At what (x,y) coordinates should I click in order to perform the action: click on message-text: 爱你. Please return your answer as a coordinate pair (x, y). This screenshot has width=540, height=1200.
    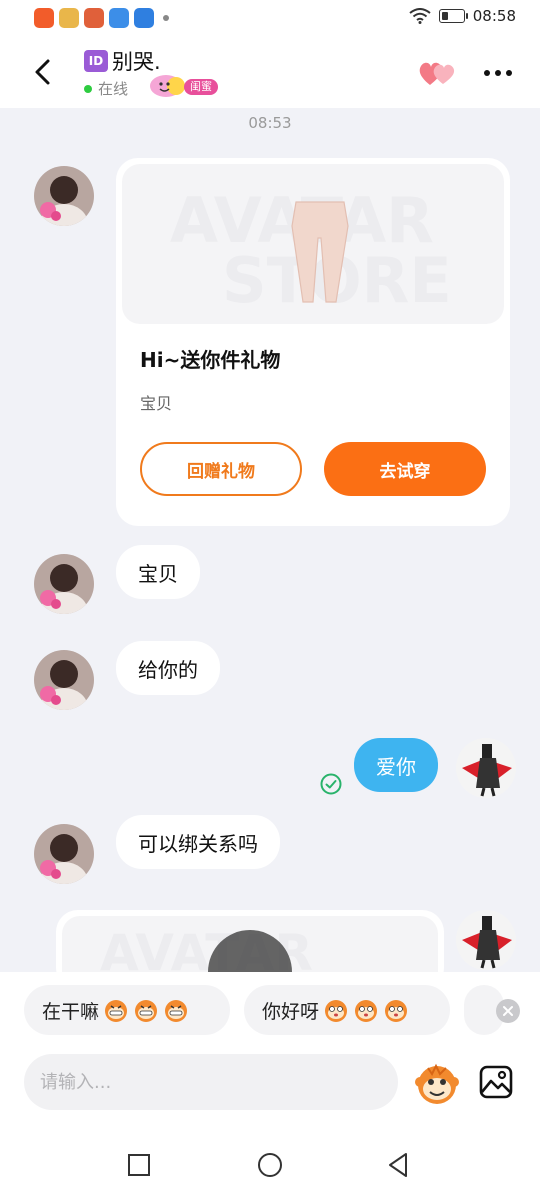
    Looking at the image, I should click on (396, 766).